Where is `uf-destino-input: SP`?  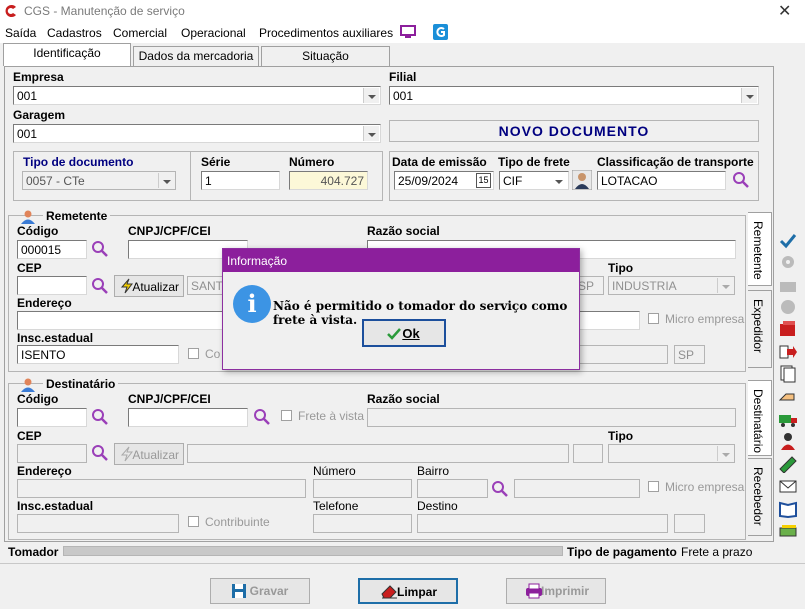 uf-destino-input: SP is located at coordinates (689, 354).